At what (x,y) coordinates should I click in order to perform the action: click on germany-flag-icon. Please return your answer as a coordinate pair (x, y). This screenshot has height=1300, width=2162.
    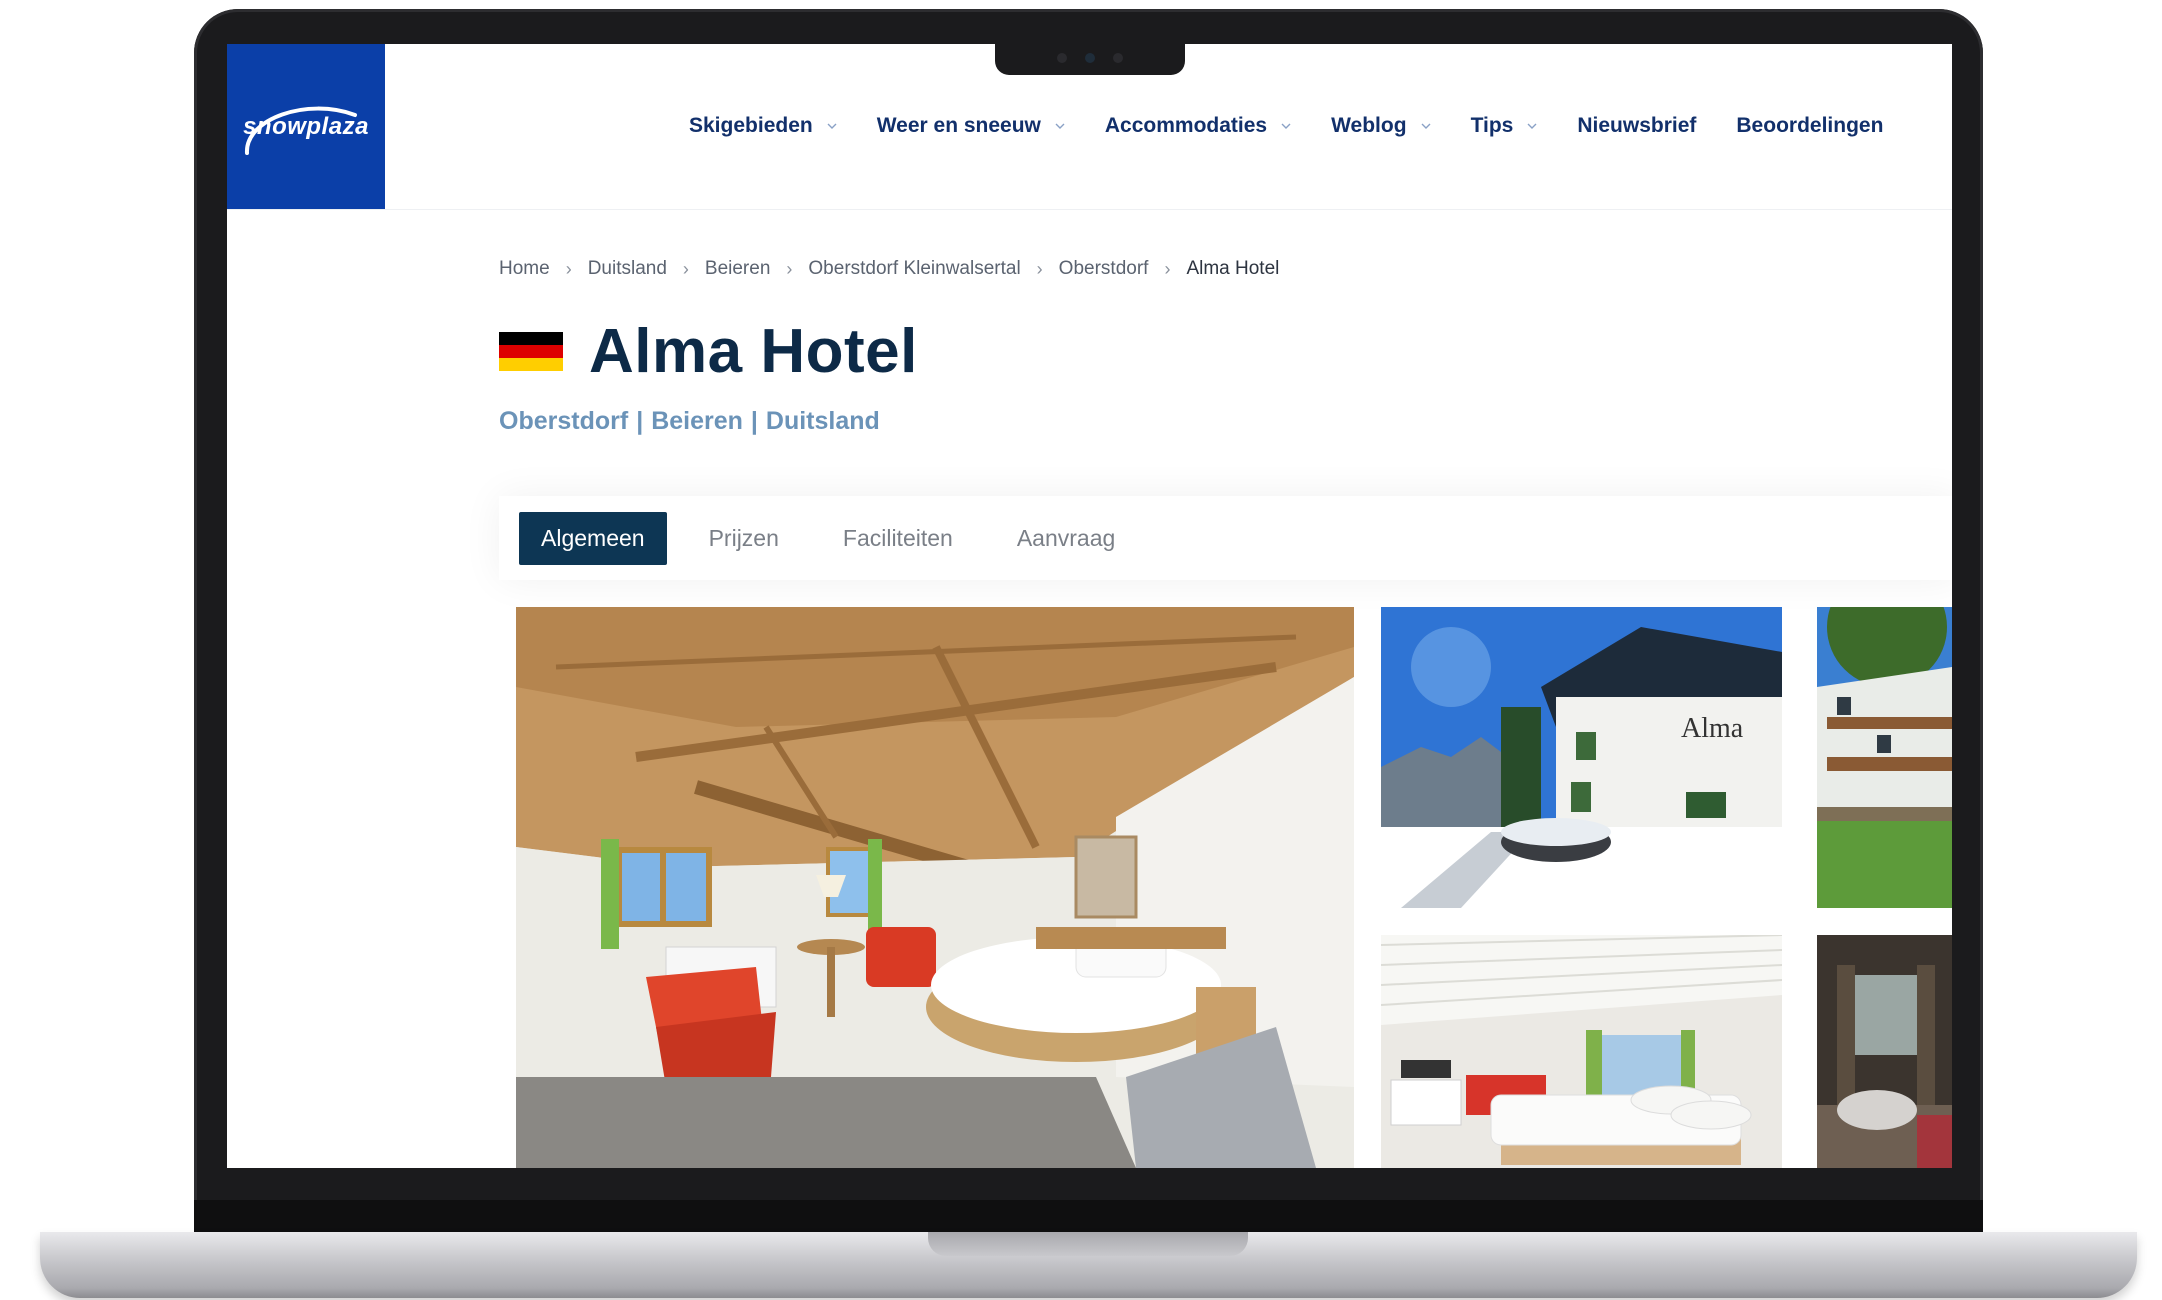
    Looking at the image, I should click on (531, 351).